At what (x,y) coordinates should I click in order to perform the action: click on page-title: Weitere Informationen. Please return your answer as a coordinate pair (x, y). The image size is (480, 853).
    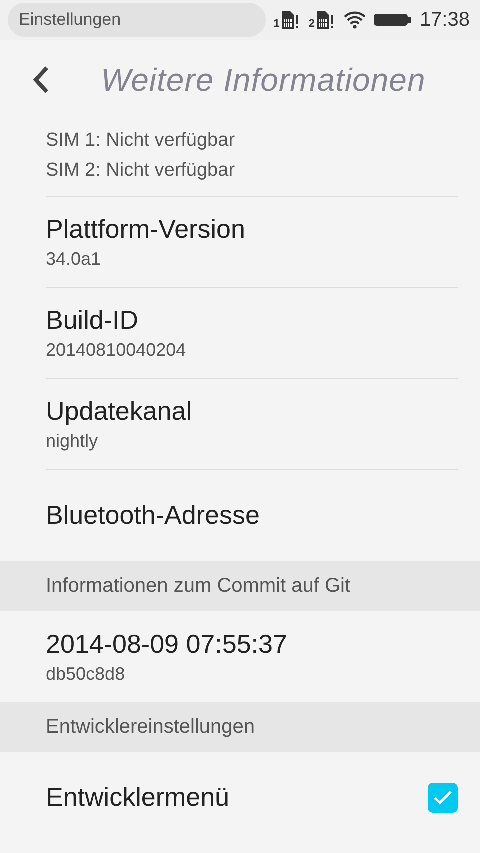
    Looking at the image, I should click on (263, 80).